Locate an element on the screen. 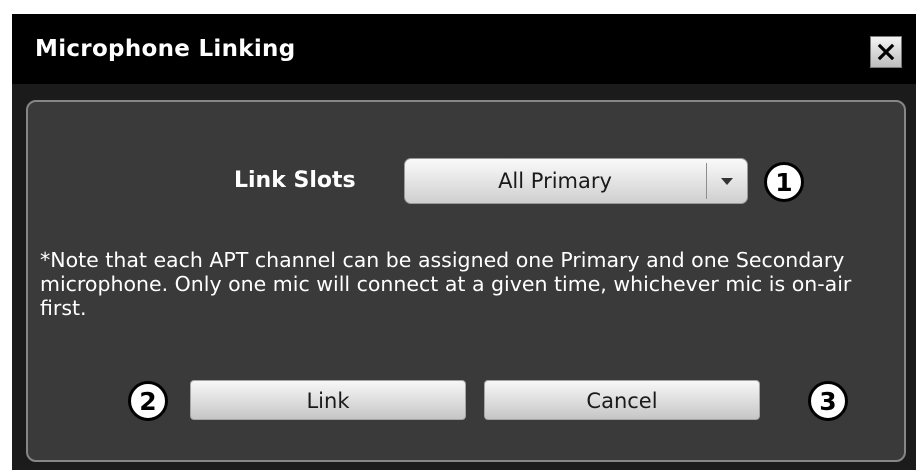 The image size is (924, 470). cancel-button: Cancel is located at coordinates (622, 400).